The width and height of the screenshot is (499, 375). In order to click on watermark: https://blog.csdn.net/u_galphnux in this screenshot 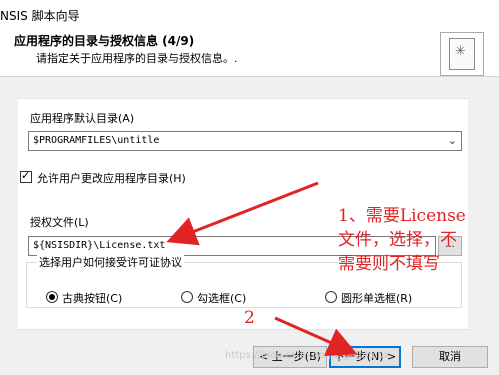, I will do `click(307, 355)`.